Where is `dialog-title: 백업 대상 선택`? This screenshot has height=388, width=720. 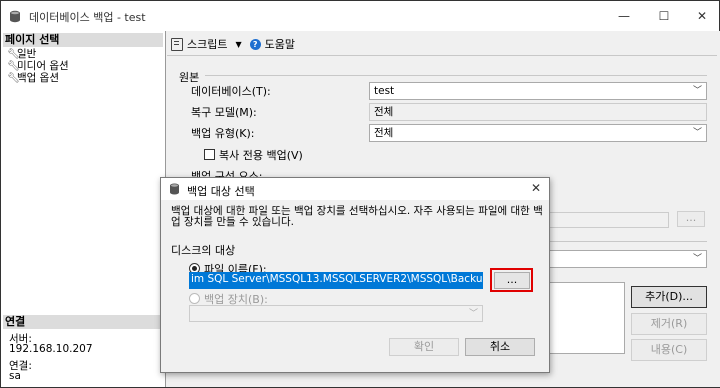 dialog-title: 백업 대상 선택 is located at coordinates (221, 191).